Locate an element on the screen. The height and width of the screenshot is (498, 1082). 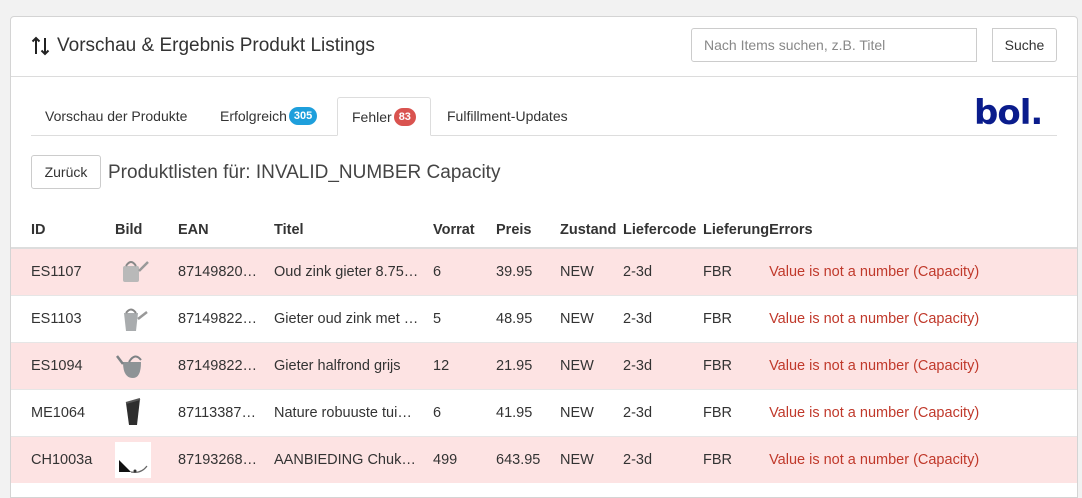
tab-fulfillment-updates: Fulfillment-Updates is located at coordinates (507, 116).